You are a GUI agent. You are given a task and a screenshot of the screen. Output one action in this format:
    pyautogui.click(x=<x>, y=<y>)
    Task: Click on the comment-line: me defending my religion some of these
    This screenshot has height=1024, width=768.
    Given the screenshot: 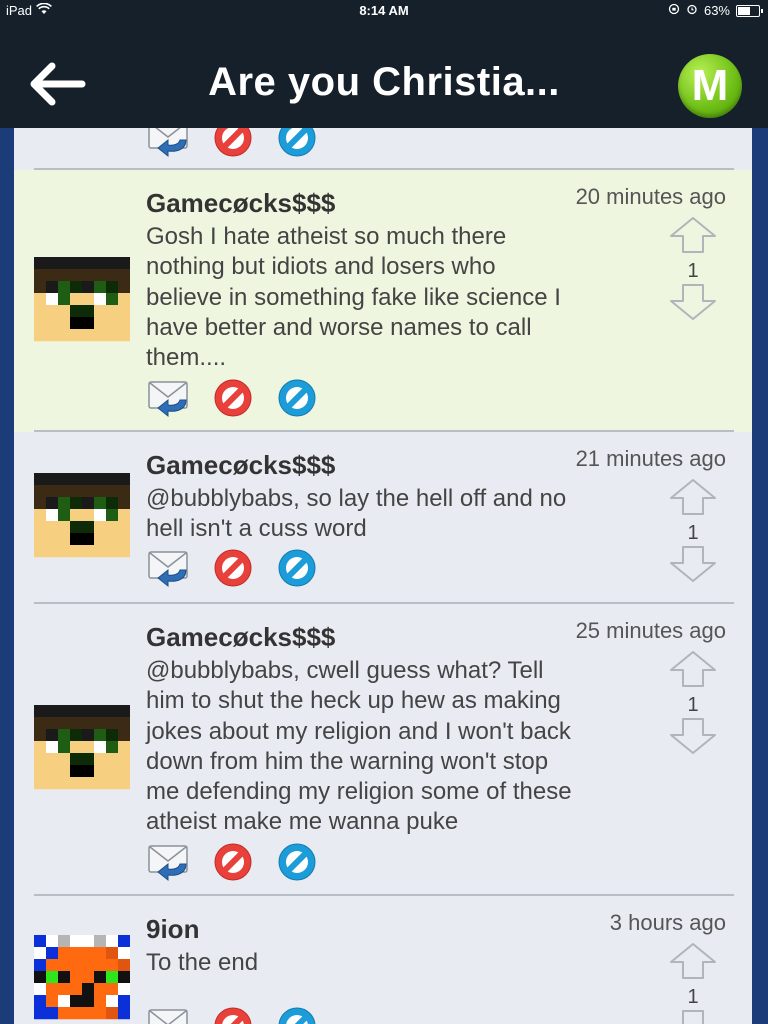 What is the action you would take?
    pyautogui.click(x=359, y=792)
    